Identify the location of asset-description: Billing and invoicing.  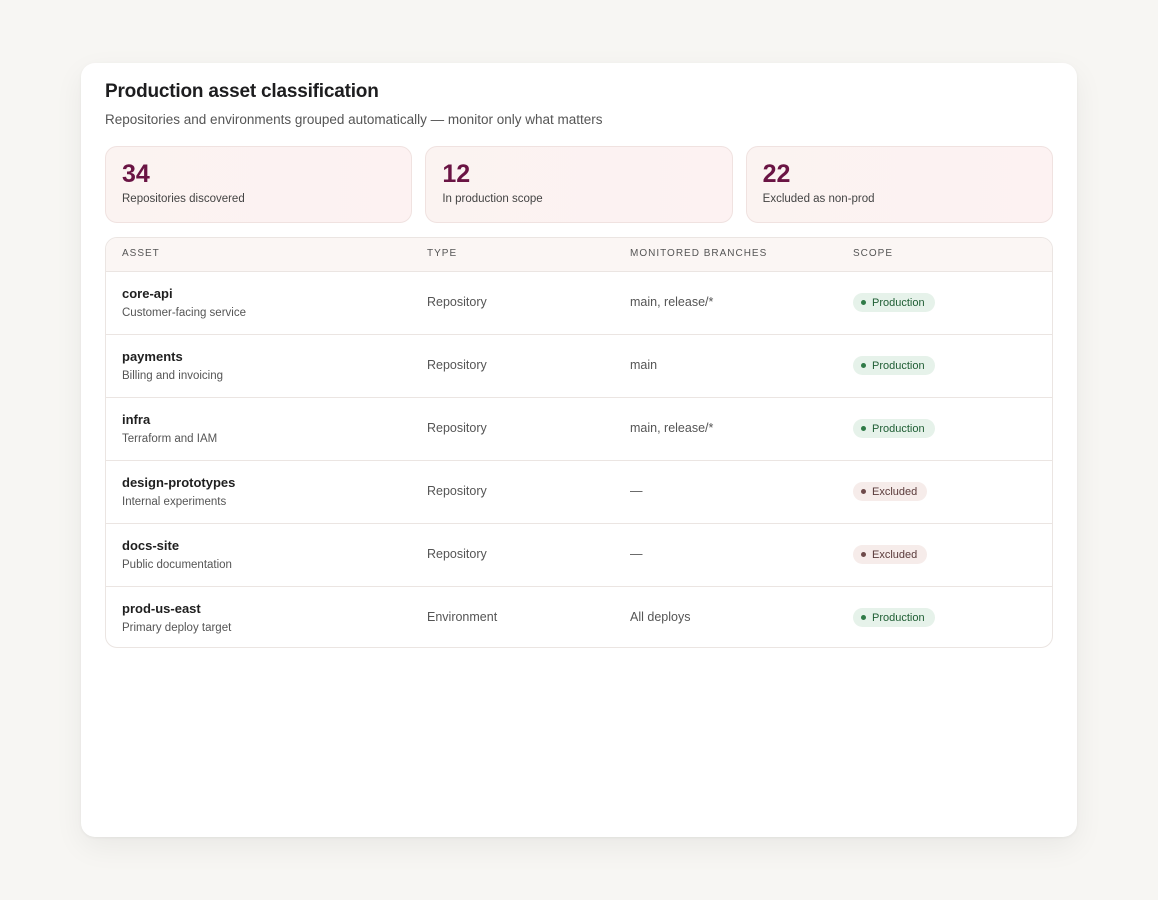
(173, 376).